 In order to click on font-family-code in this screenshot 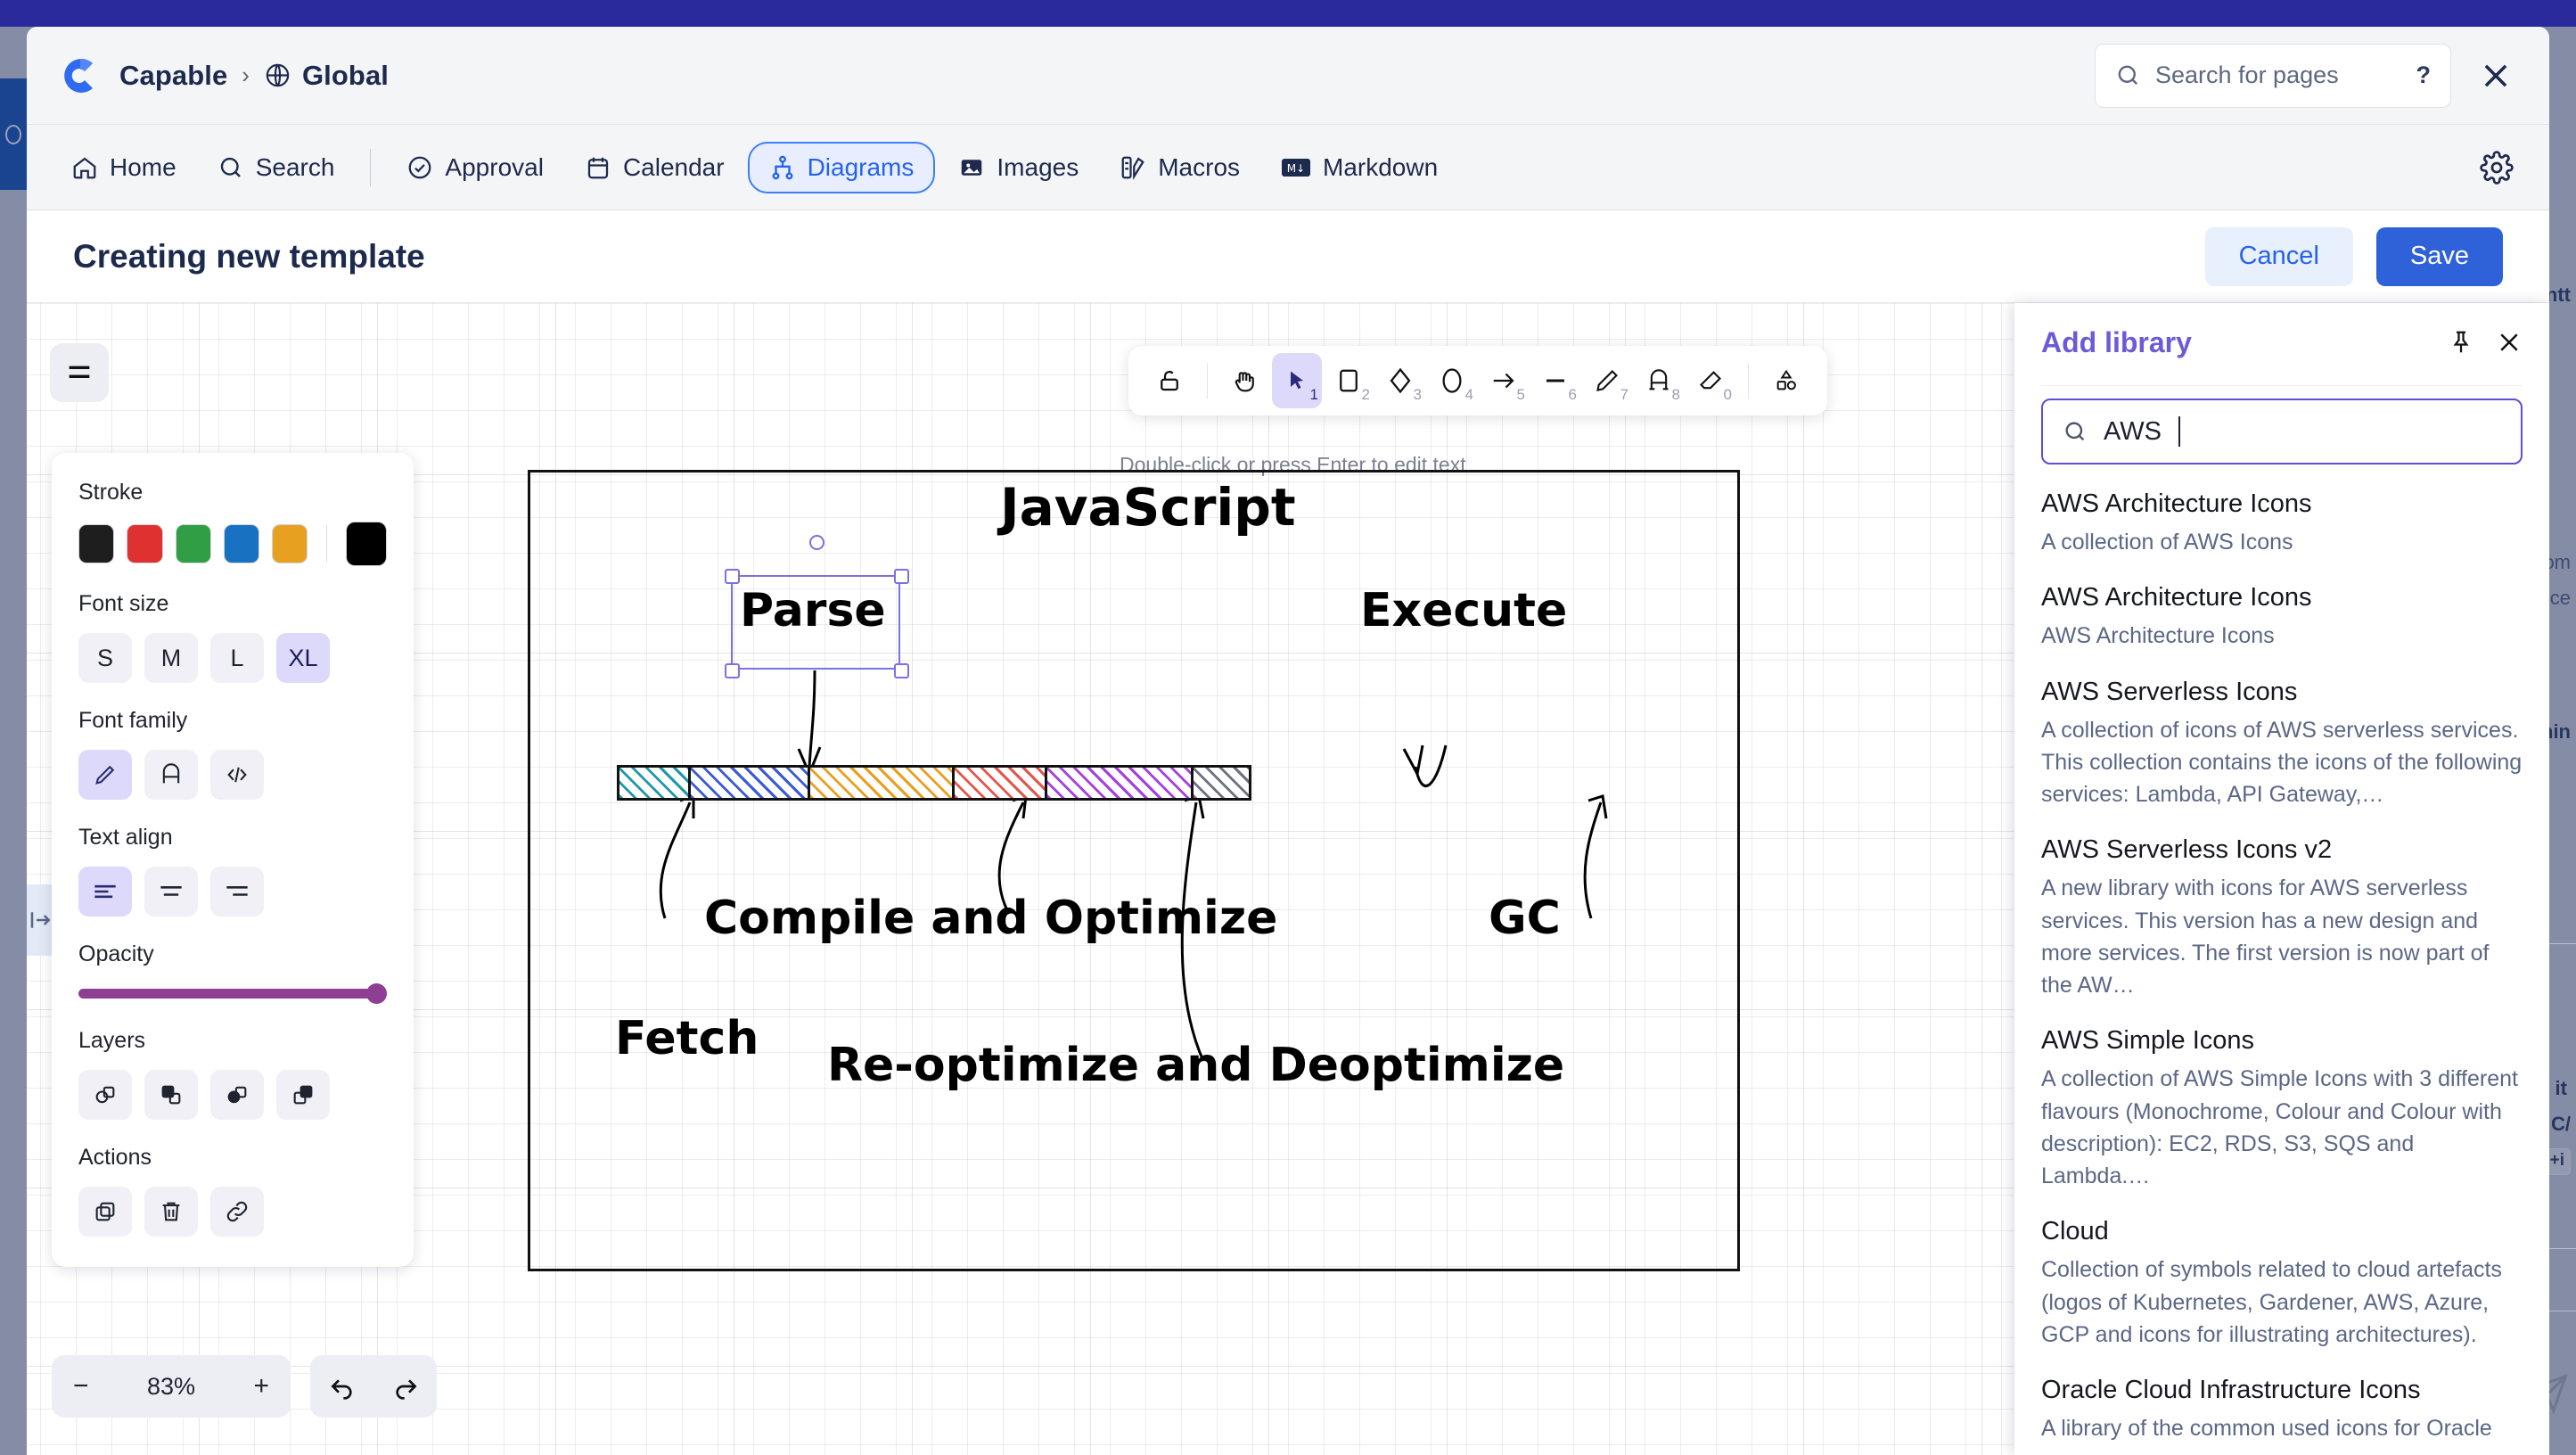, I will do `click(237, 775)`.